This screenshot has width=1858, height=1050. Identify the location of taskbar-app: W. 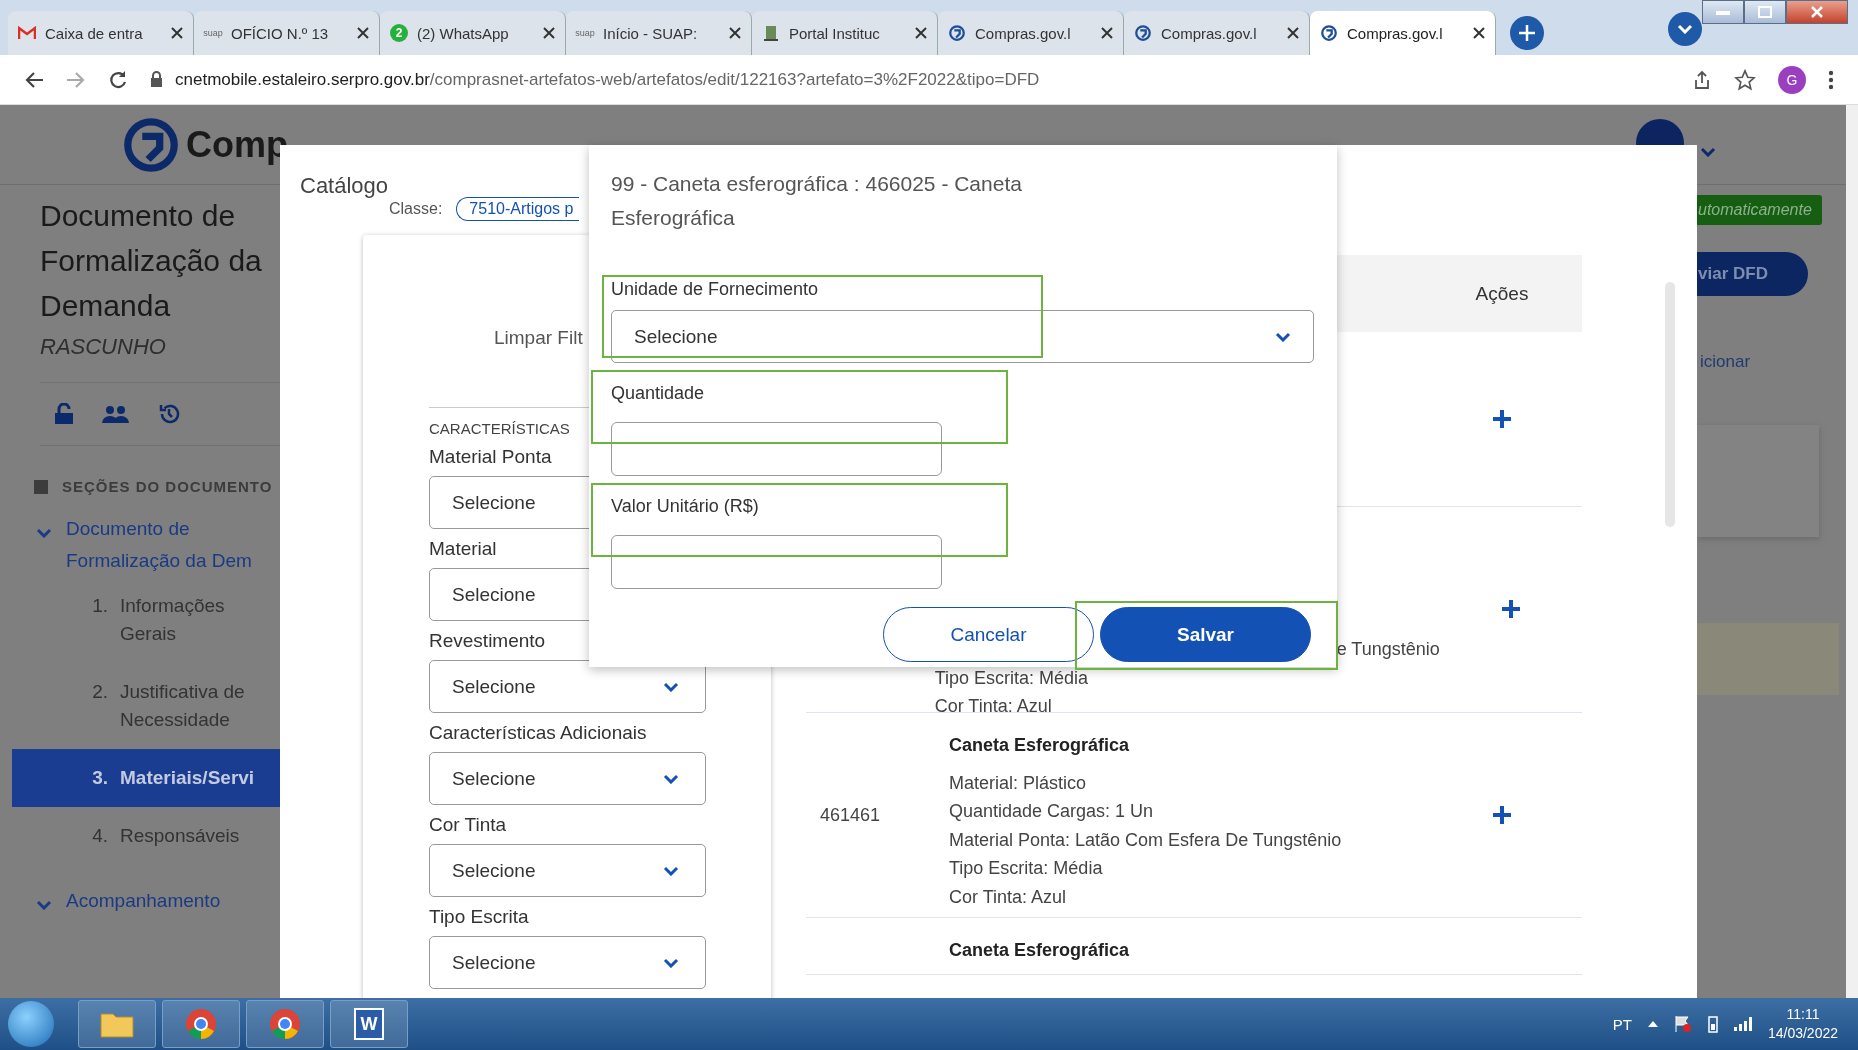
(369, 1024).